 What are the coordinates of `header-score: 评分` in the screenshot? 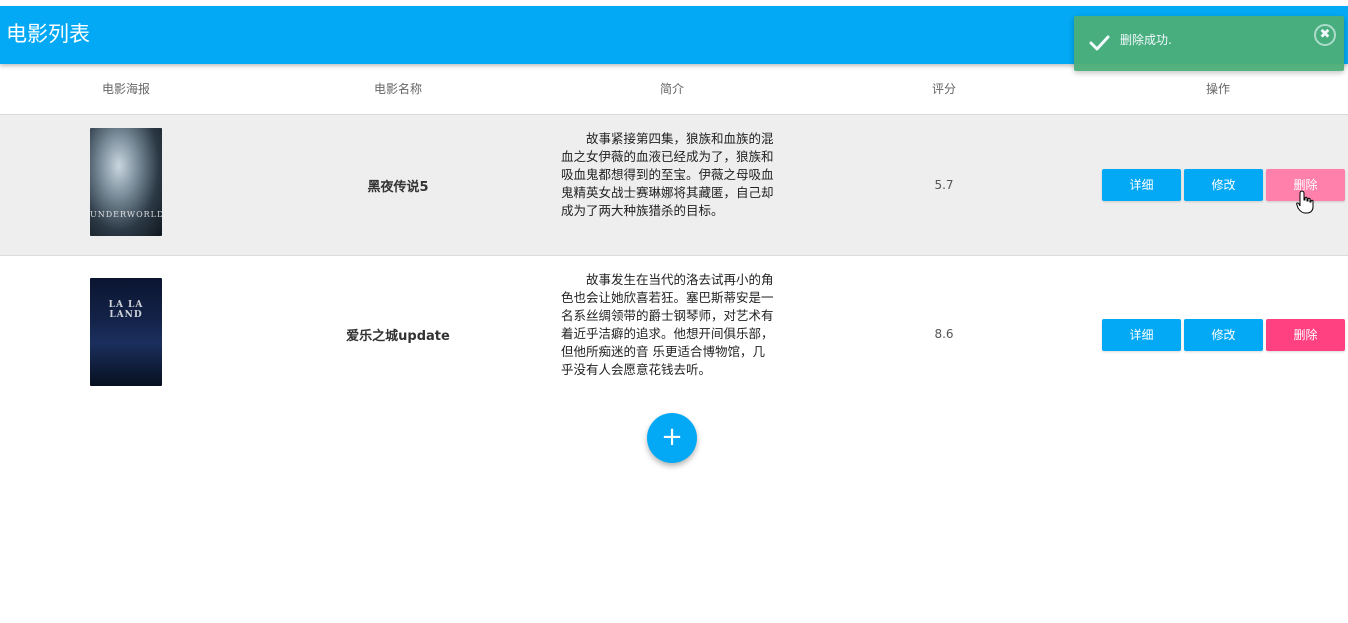 It's located at (943, 89).